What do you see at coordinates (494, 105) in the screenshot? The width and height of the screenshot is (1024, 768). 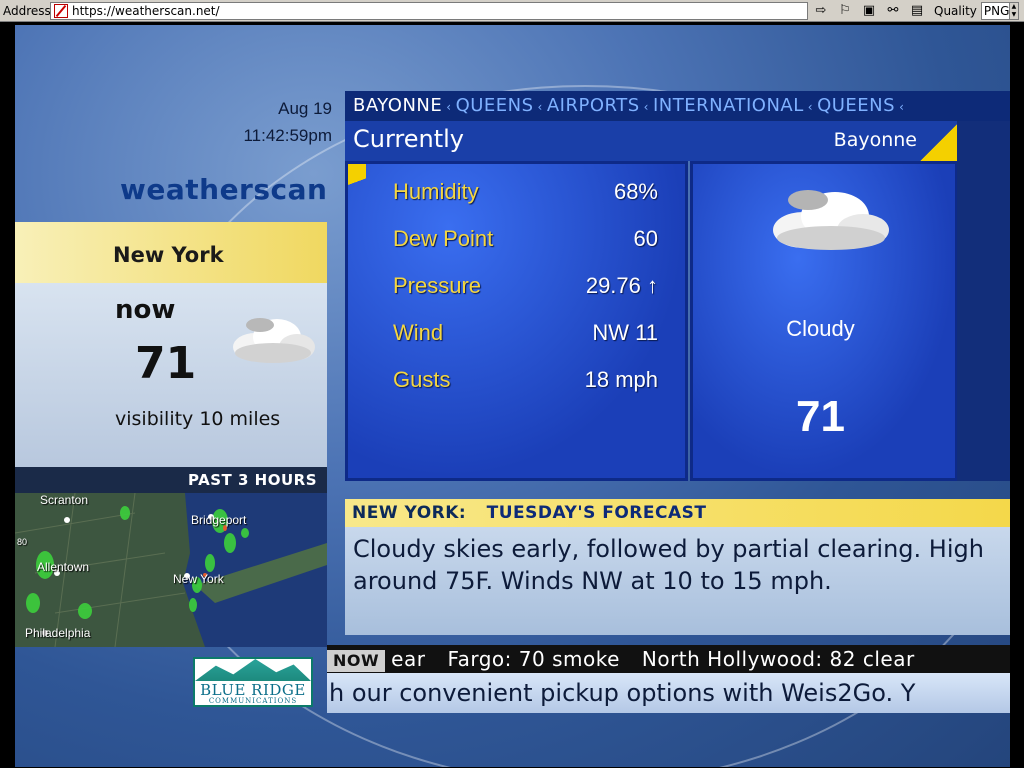 I see `breadcrumb-item-queens: QUEENS` at bounding box center [494, 105].